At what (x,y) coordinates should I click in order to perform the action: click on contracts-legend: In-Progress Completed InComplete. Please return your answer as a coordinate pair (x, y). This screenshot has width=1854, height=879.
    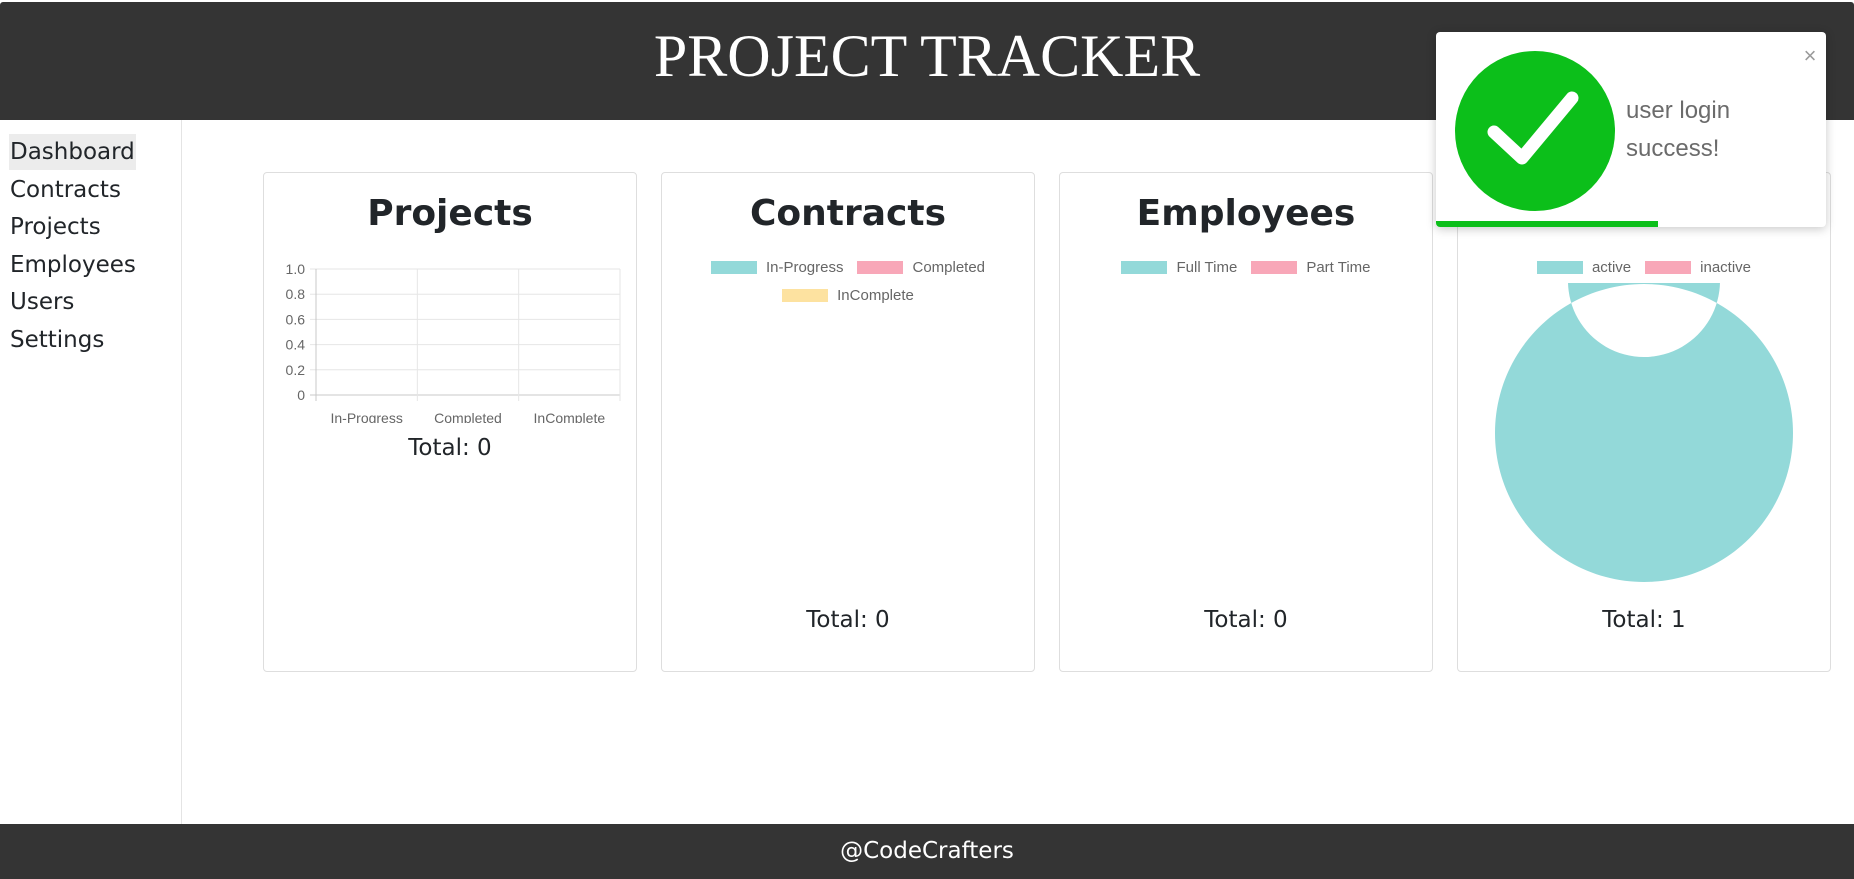
    Looking at the image, I should click on (848, 281).